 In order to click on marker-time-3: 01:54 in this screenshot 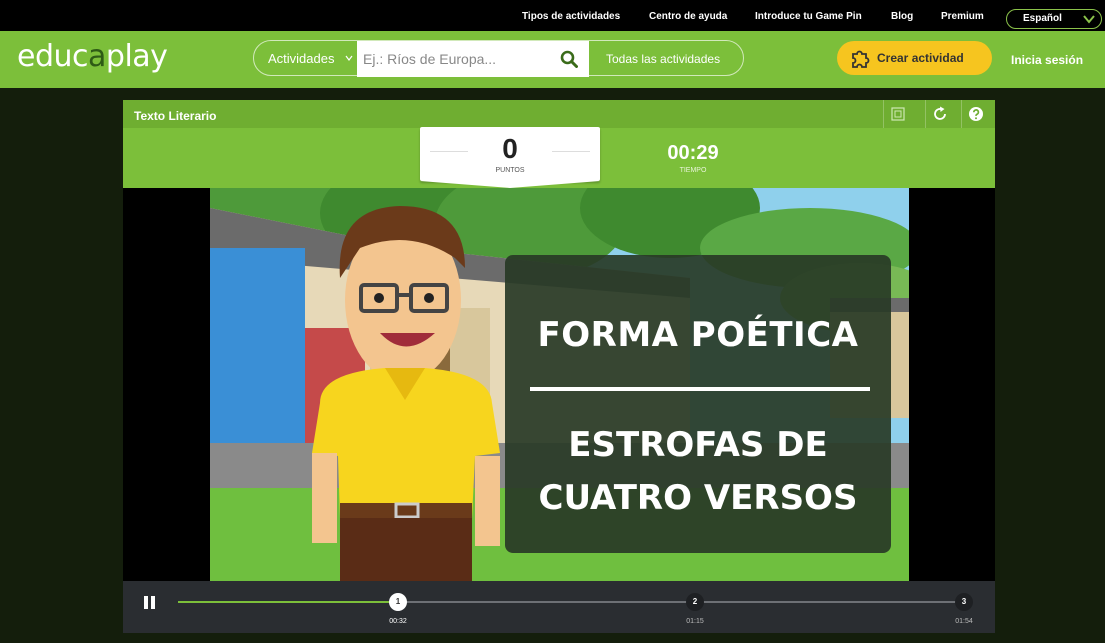, I will do `click(964, 621)`.